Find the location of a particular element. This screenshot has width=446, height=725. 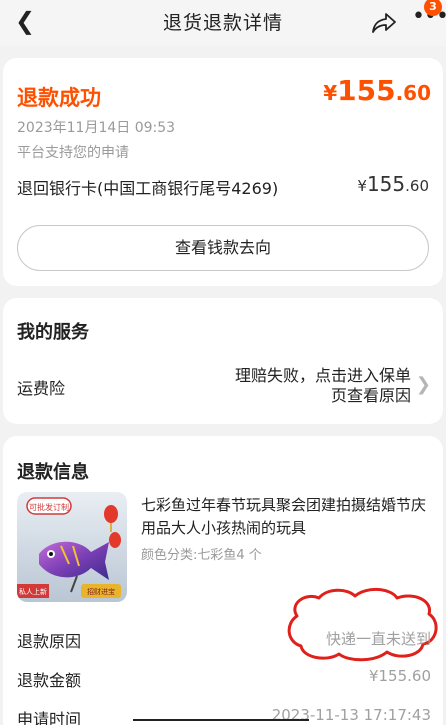

services-title: 我的服务 is located at coordinates (53, 332).